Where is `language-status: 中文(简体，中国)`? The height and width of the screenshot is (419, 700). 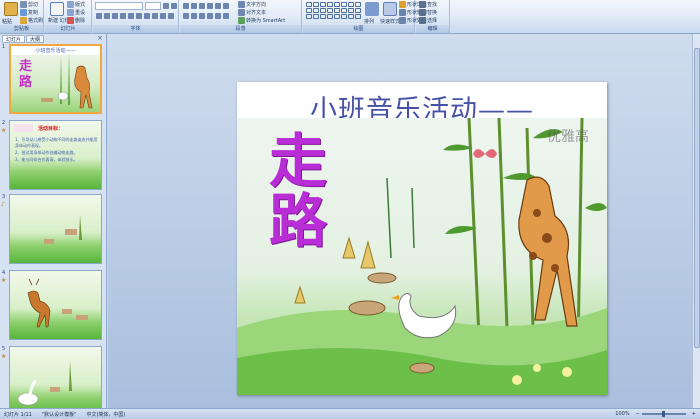 language-status: 中文(简体，中国) is located at coordinates (105, 414).